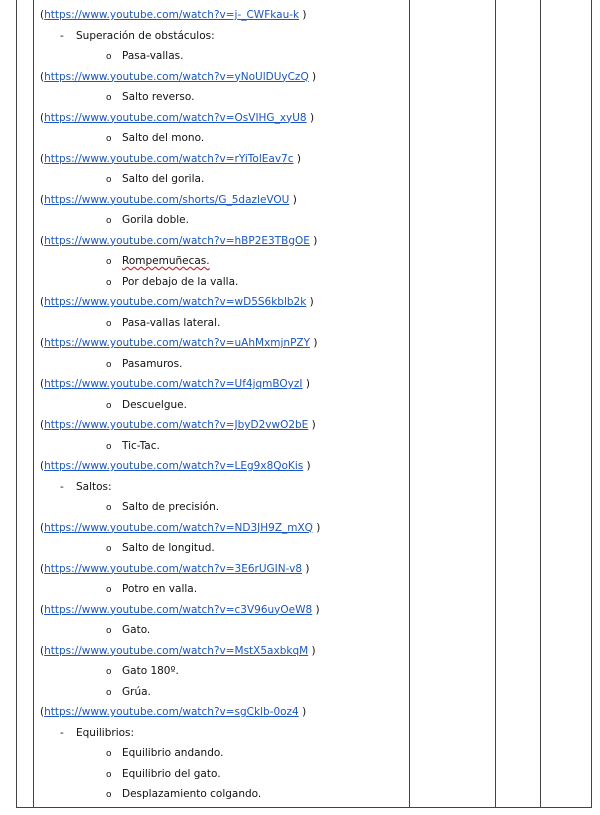 Image resolution: width=600 pixels, height=815 pixels. I want to click on list-item: o Equilibrio del gato., so click(223, 774).